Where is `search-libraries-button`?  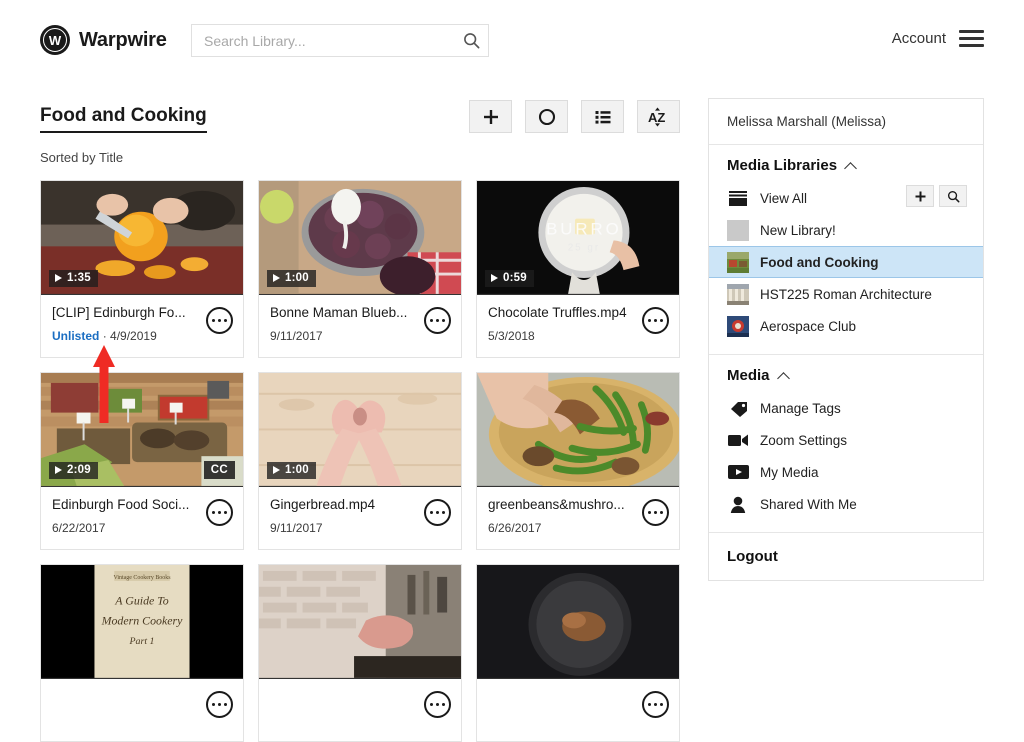
search-libraries-button is located at coordinates (953, 196).